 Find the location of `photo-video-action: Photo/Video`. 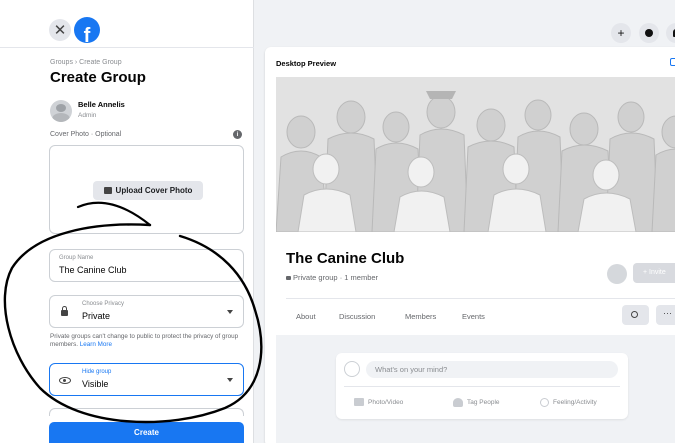

photo-video-action: Photo/Video is located at coordinates (378, 402).